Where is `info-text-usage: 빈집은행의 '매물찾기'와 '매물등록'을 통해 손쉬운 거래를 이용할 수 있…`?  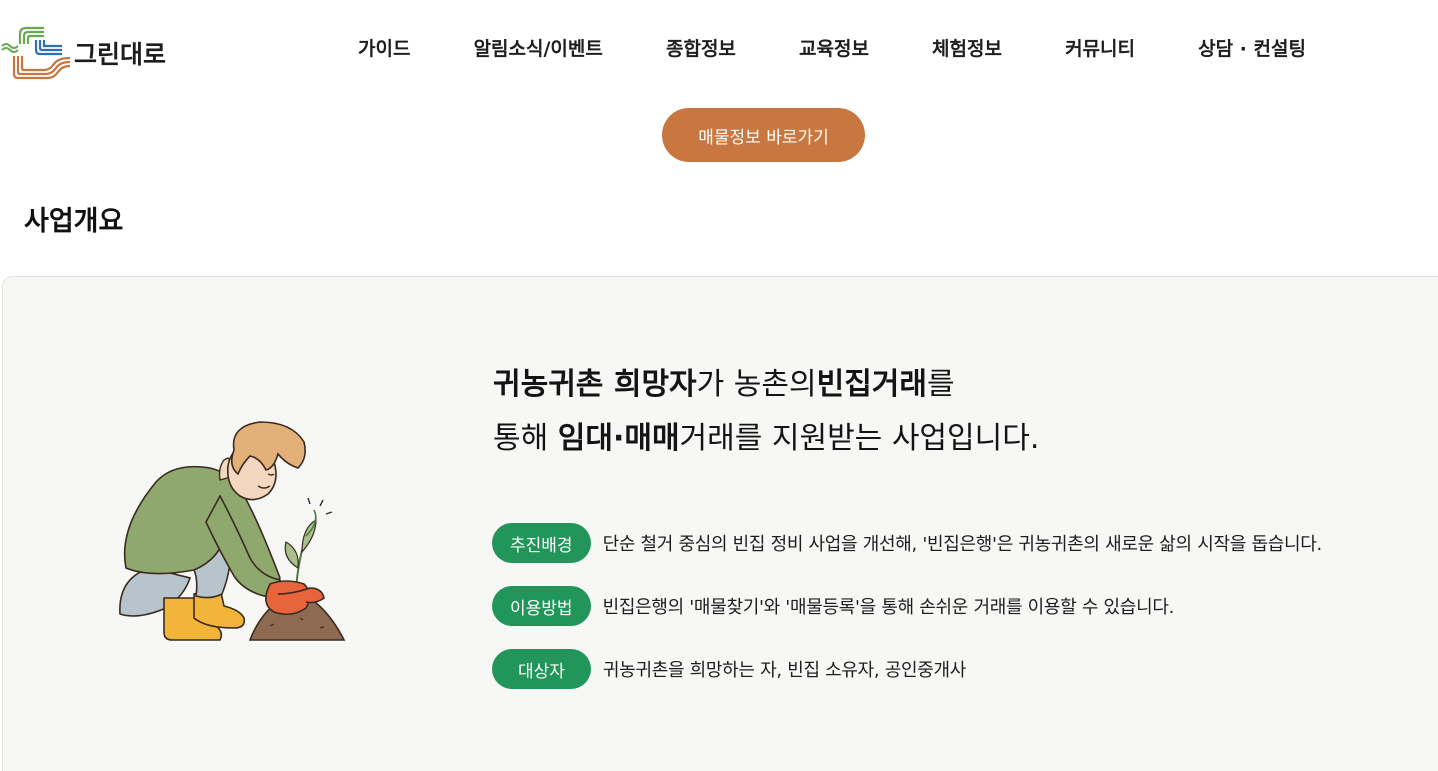 info-text-usage: 빈집은행의 '매물찾기'와 '매물등록'을 통해 손쉬운 거래를 이용할 수 있… is located at coordinates (888, 607).